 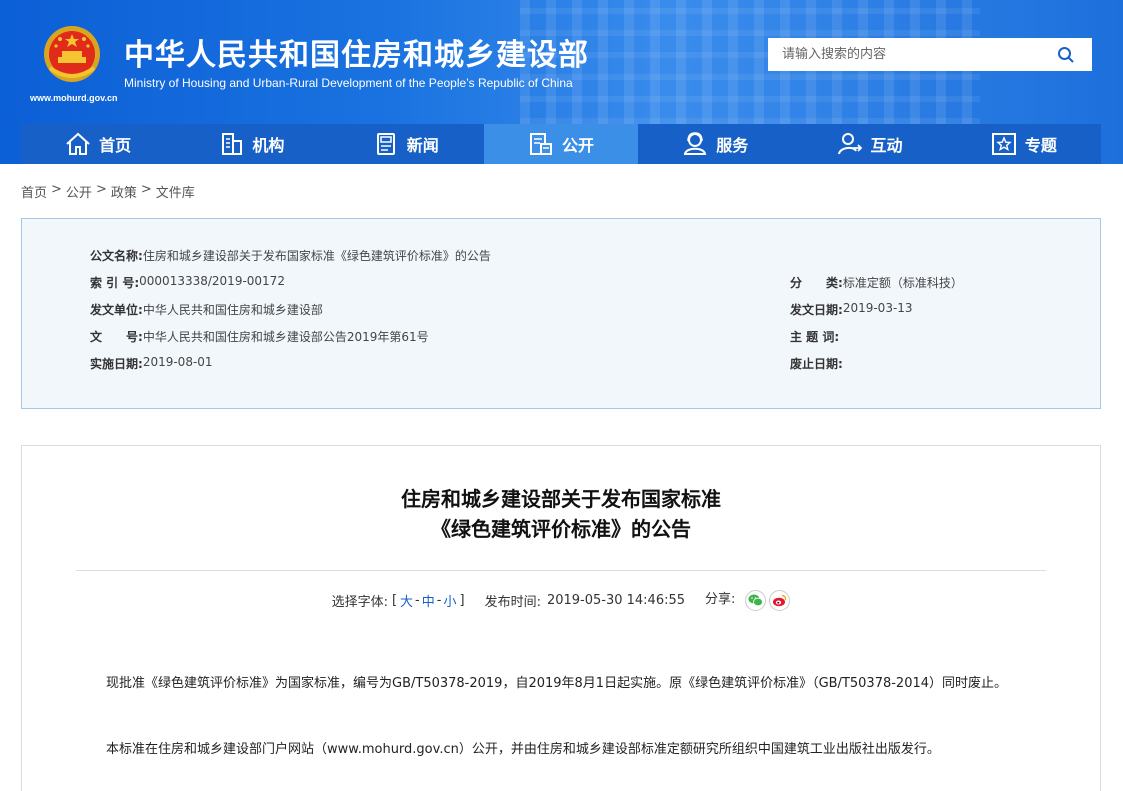 I want to click on publish-time: 2019-05-30 14:46:55, so click(x=616, y=600).